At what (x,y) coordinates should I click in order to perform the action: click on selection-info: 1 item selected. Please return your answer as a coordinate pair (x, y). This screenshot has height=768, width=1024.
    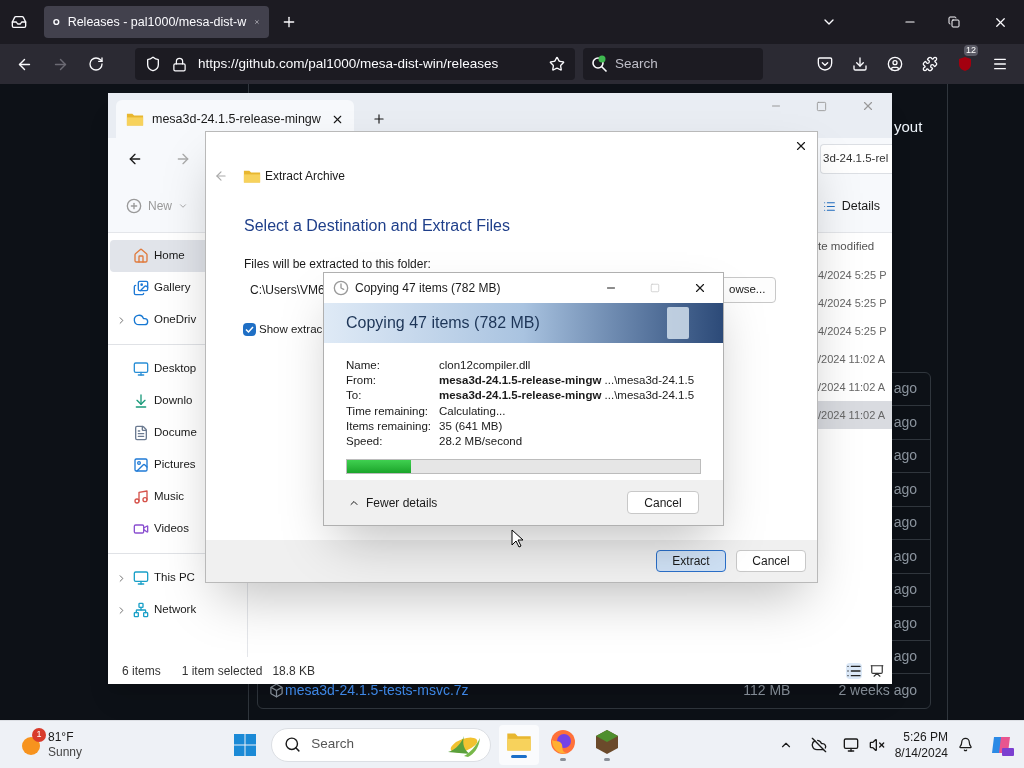
    Looking at the image, I should click on (222, 671).